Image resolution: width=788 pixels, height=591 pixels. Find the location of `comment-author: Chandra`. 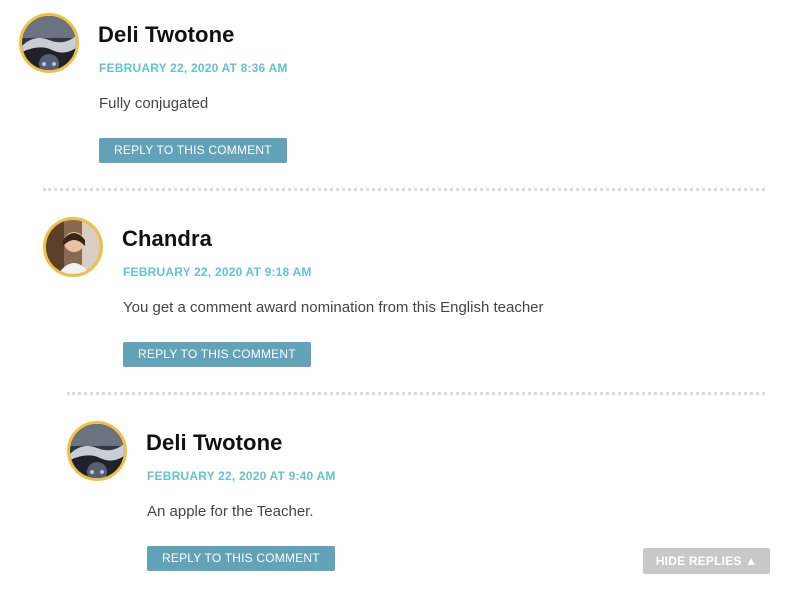

comment-author: Chandra is located at coordinates (167, 239).